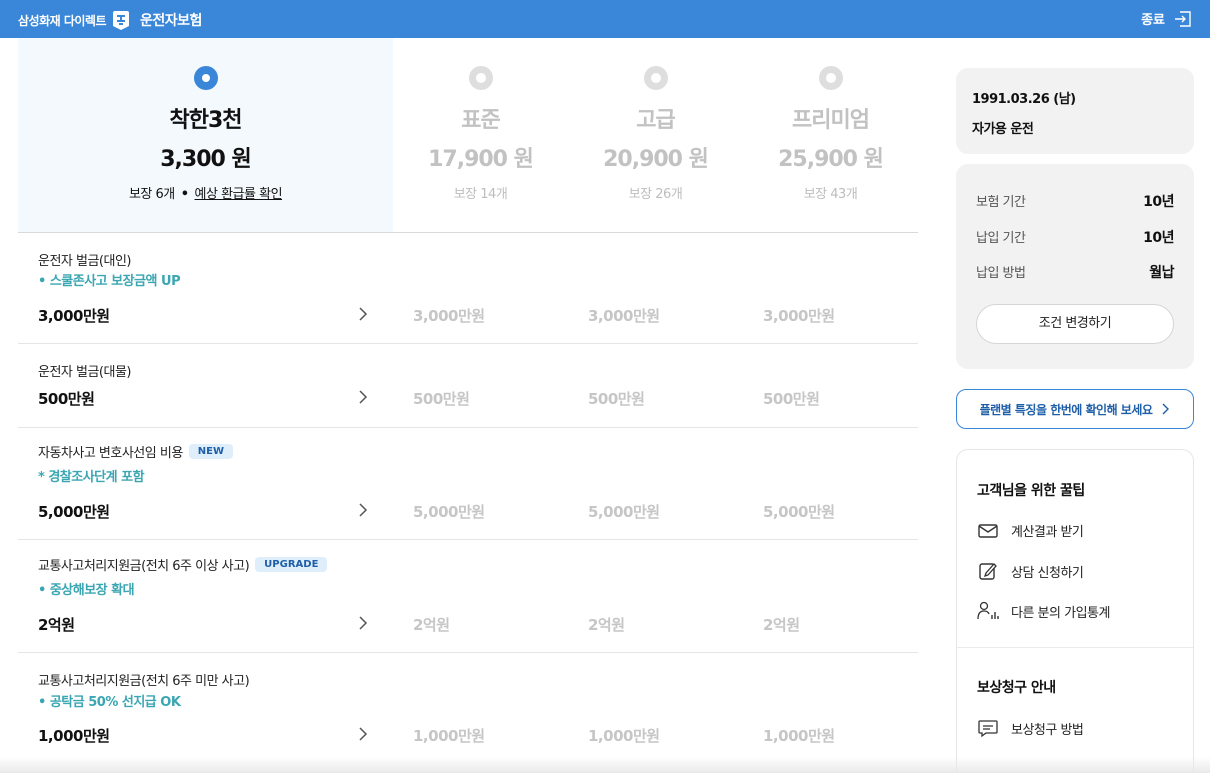 This screenshot has height=773, width=1210. What do you see at coordinates (1166, 18) in the screenshot?
I see `exit-button: 종료` at bounding box center [1166, 18].